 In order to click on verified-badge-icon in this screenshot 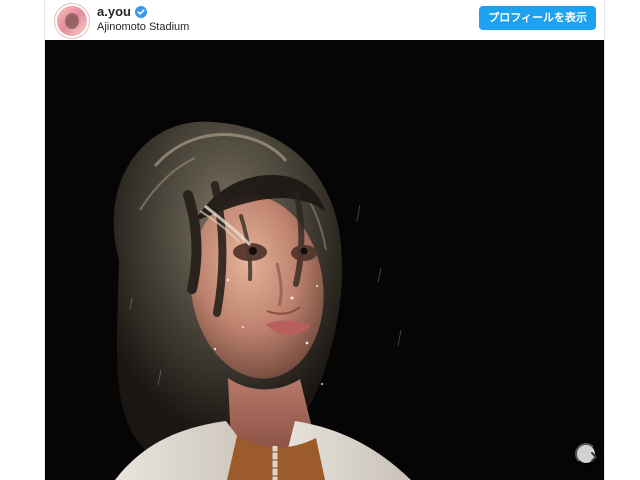, I will do `click(140, 11)`.